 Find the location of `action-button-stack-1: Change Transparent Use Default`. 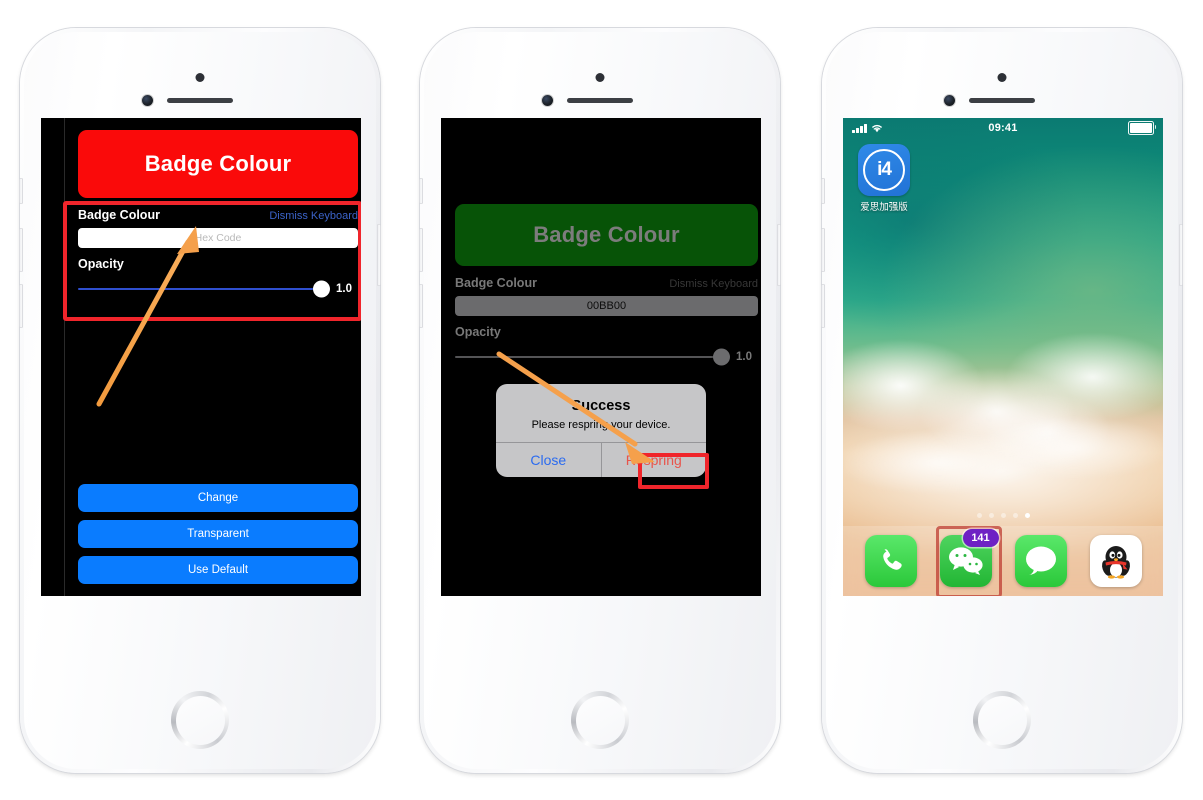

action-button-stack-1: Change Transparent Use Default is located at coordinates (218, 534).